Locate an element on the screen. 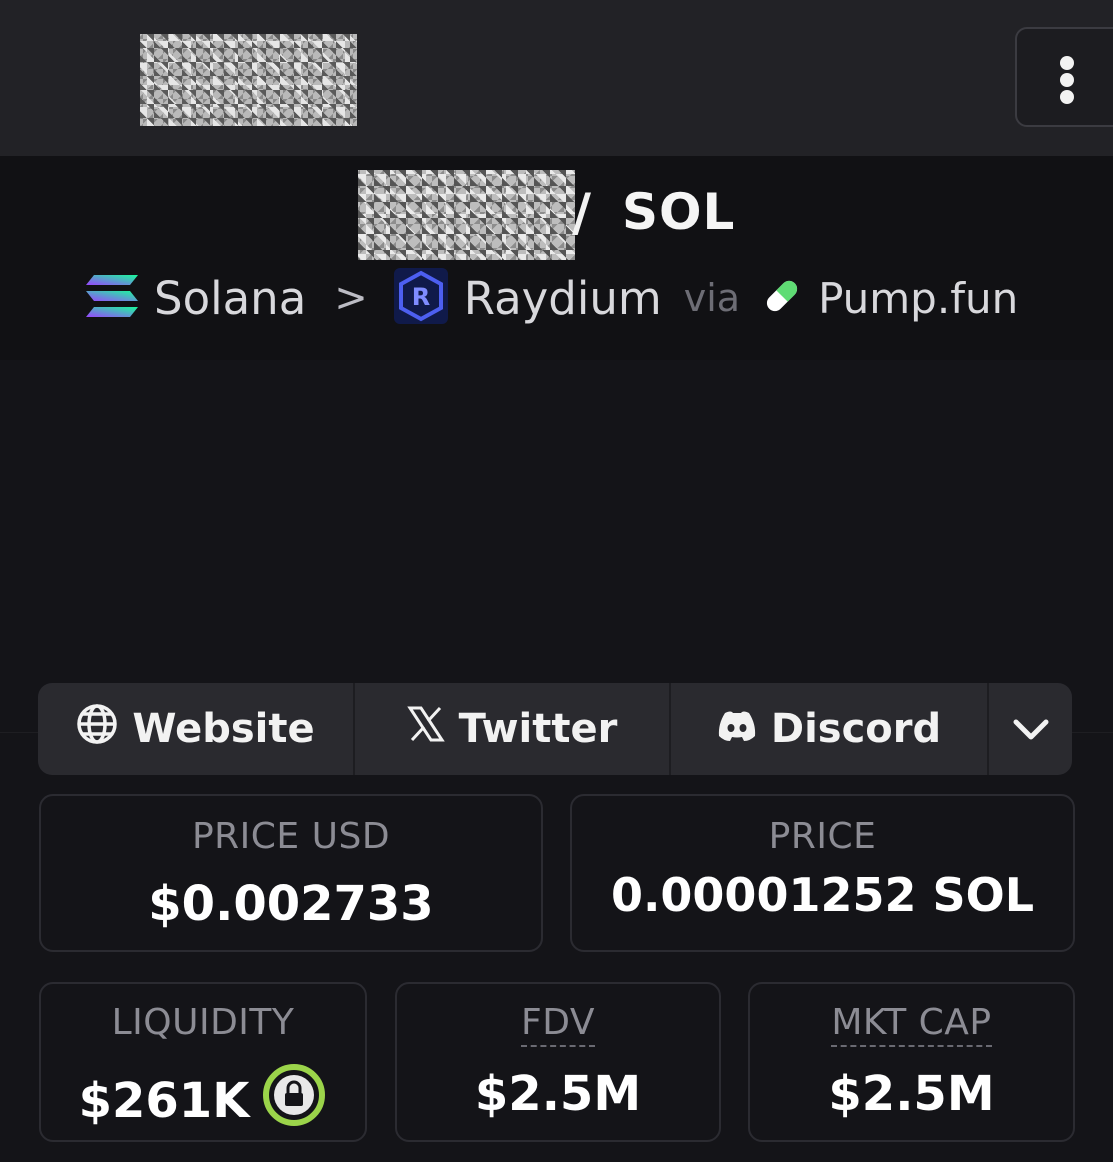  fdv-label: FDV is located at coordinates (558, 1024).